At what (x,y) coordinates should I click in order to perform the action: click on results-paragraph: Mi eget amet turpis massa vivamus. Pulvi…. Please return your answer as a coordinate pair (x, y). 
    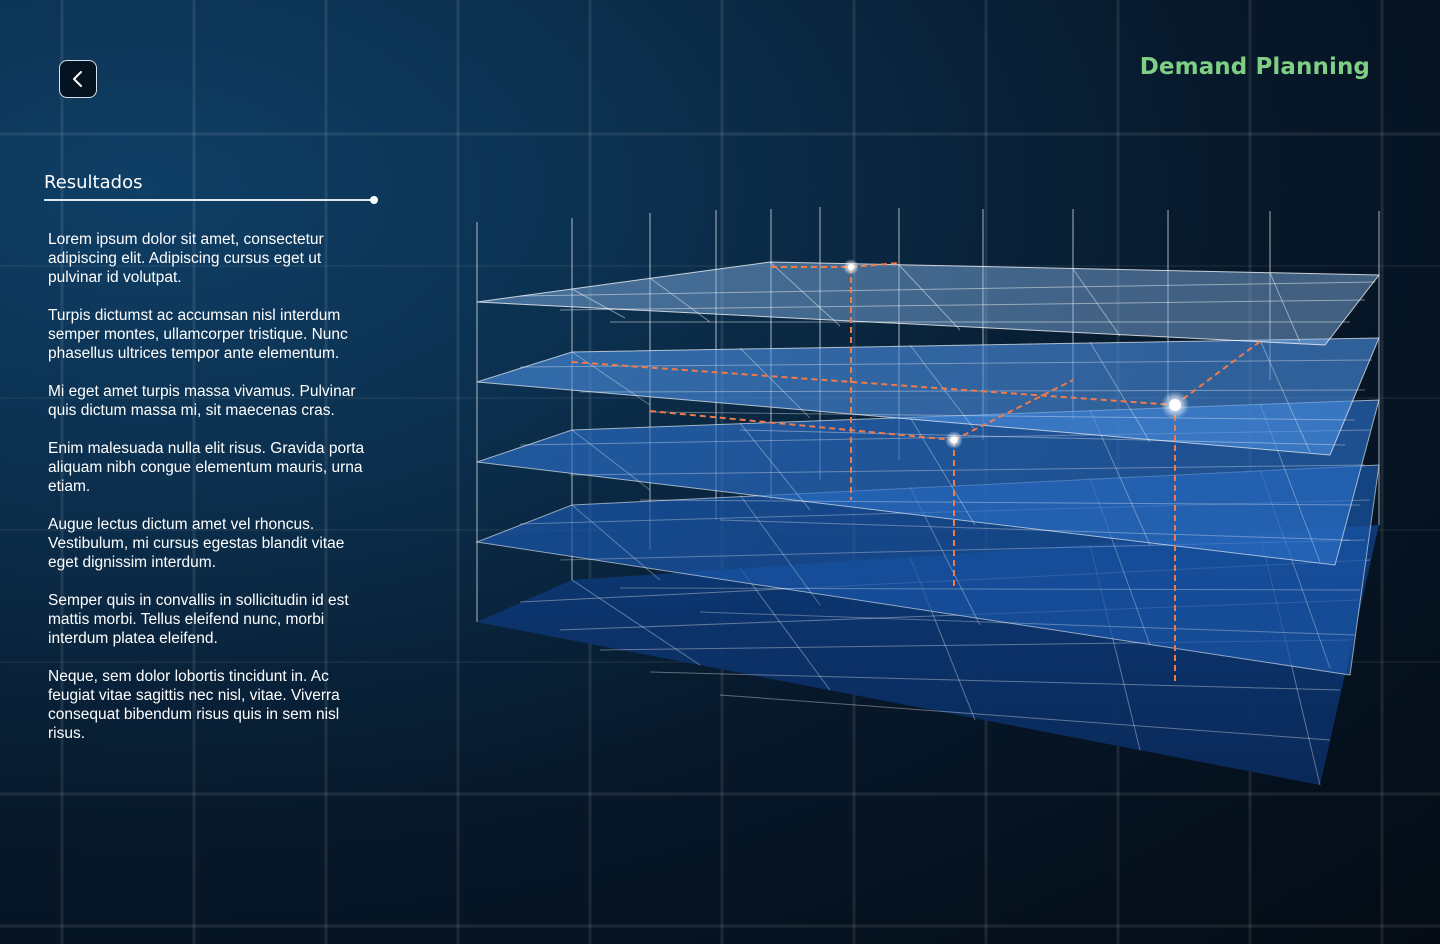
    Looking at the image, I should click on (202, 401).